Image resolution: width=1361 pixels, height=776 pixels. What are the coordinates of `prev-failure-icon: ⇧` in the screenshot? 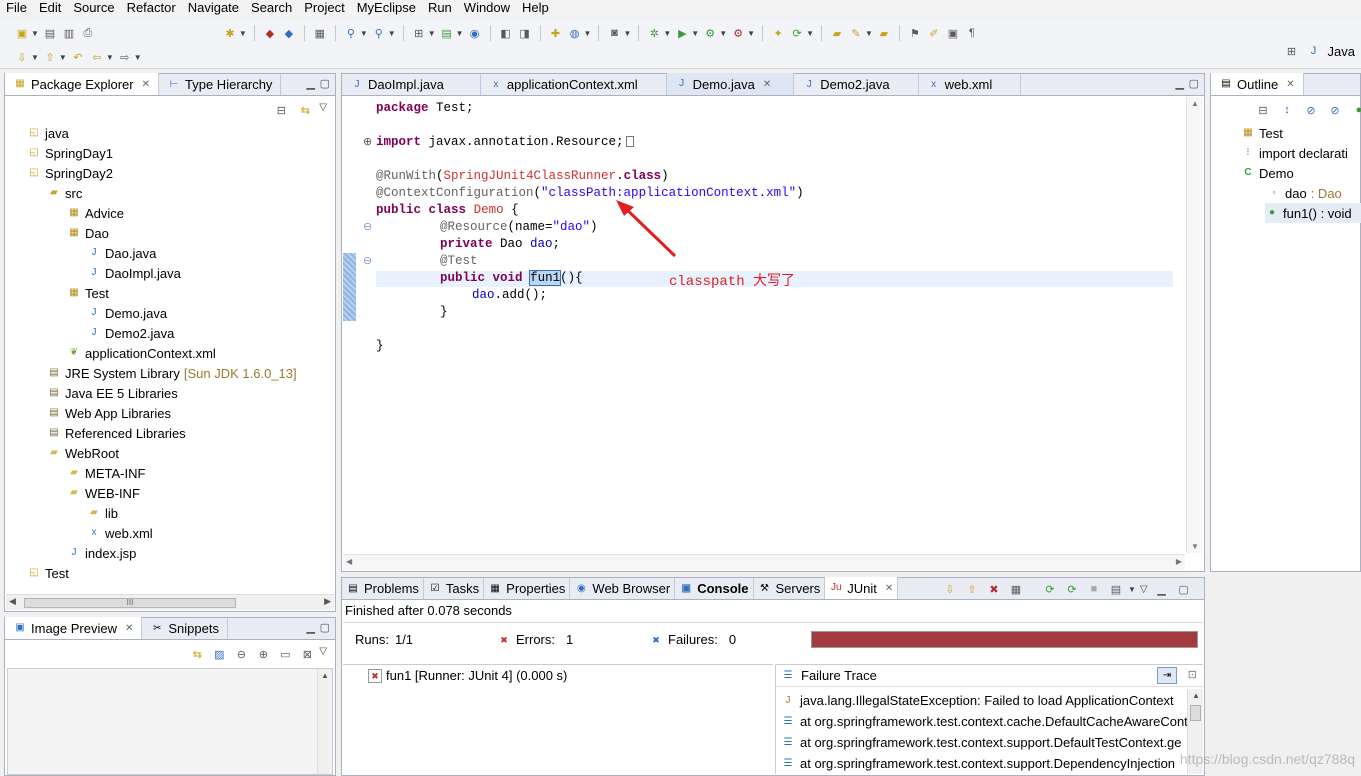 It's located at (972, 589).